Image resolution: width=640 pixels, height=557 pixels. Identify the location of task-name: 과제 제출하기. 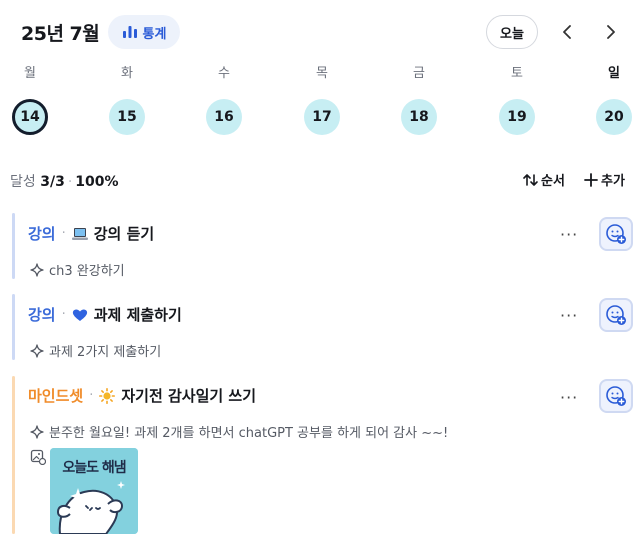
(137, 315).